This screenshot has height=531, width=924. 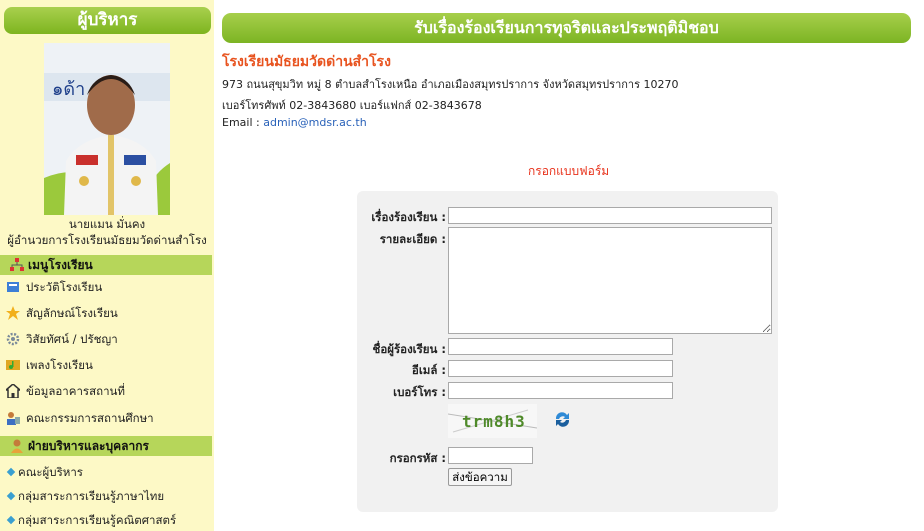 What do you see at coordinates (13, 418) in the screenshot?
I see `committee-icon` at bounding box center [13, 418].